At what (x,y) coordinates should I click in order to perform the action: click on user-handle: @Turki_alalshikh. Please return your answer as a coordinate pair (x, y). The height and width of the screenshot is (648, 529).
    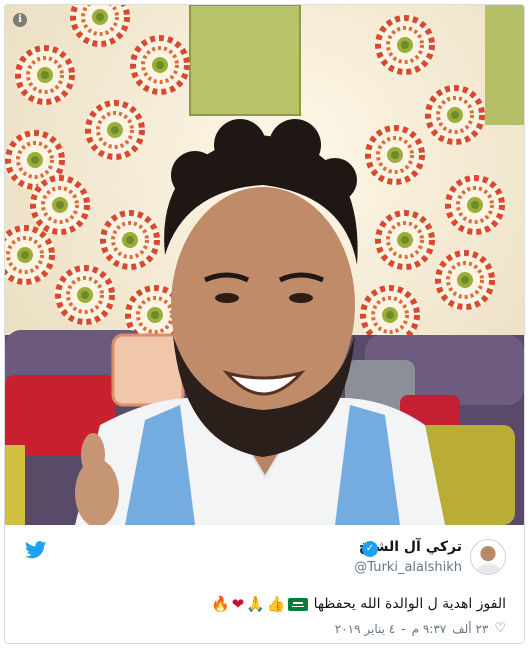
    Looking at the image, I should click on (408, 567).